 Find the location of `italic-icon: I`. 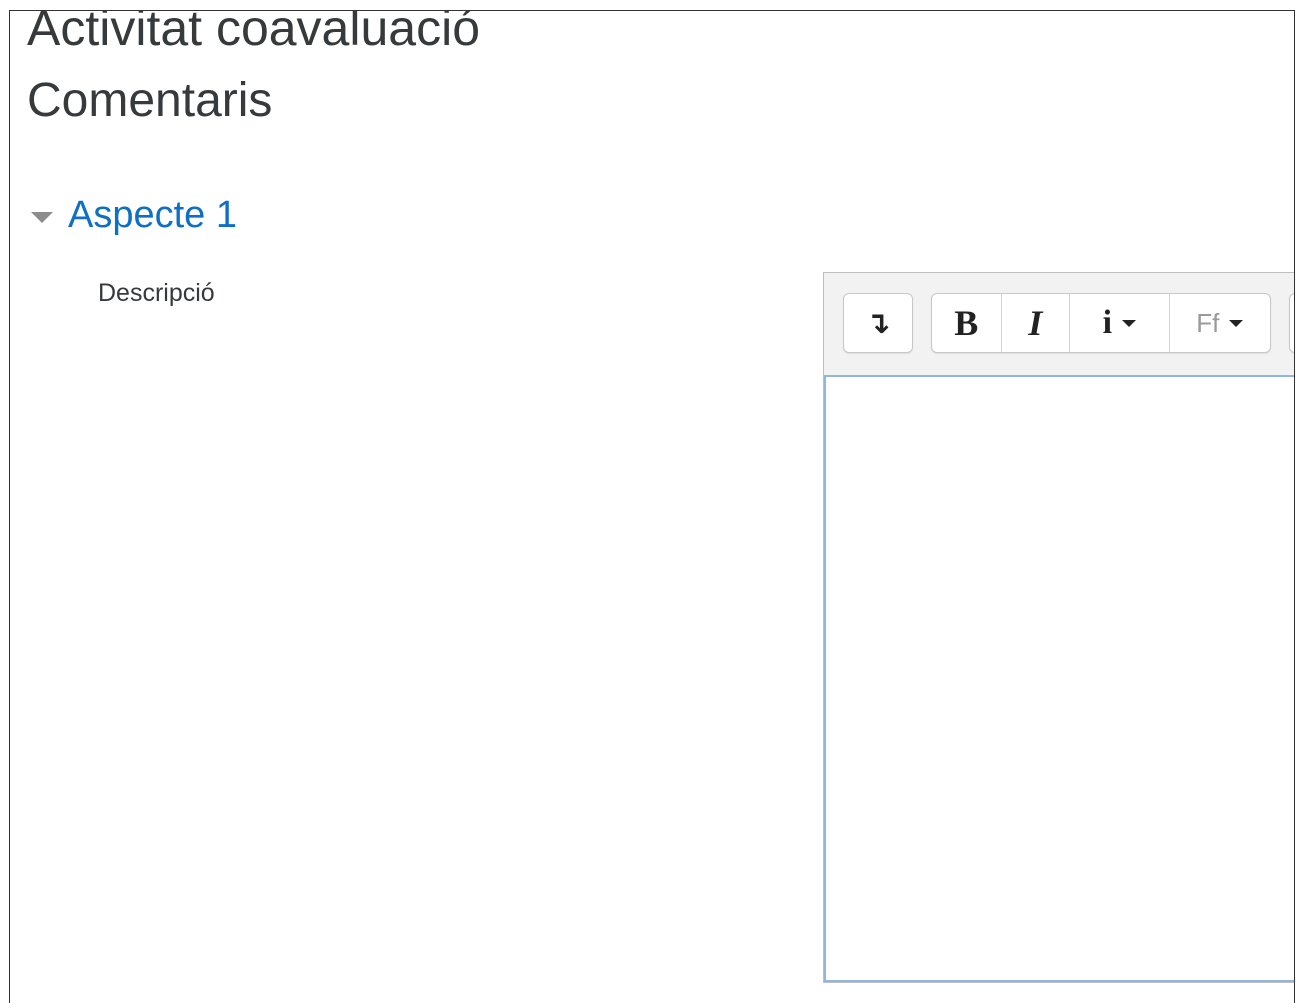

italic-icon: I is located at coordinates (1035, 323).